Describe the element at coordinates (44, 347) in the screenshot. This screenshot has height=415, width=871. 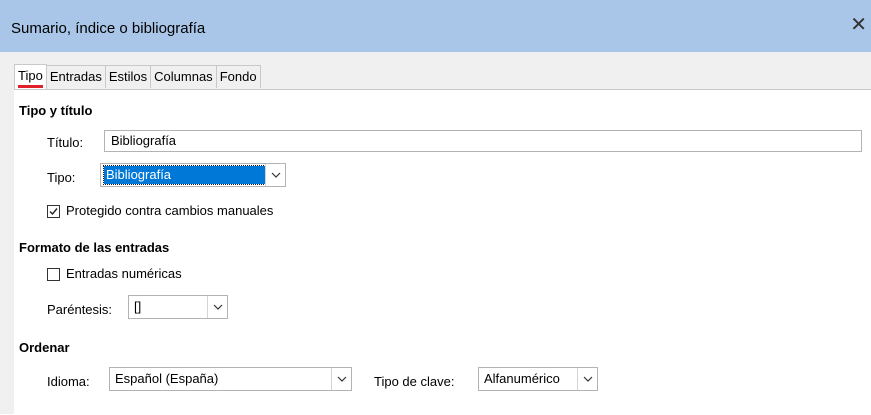
I see `section-heading-ordenar: Ordenar` at that location.